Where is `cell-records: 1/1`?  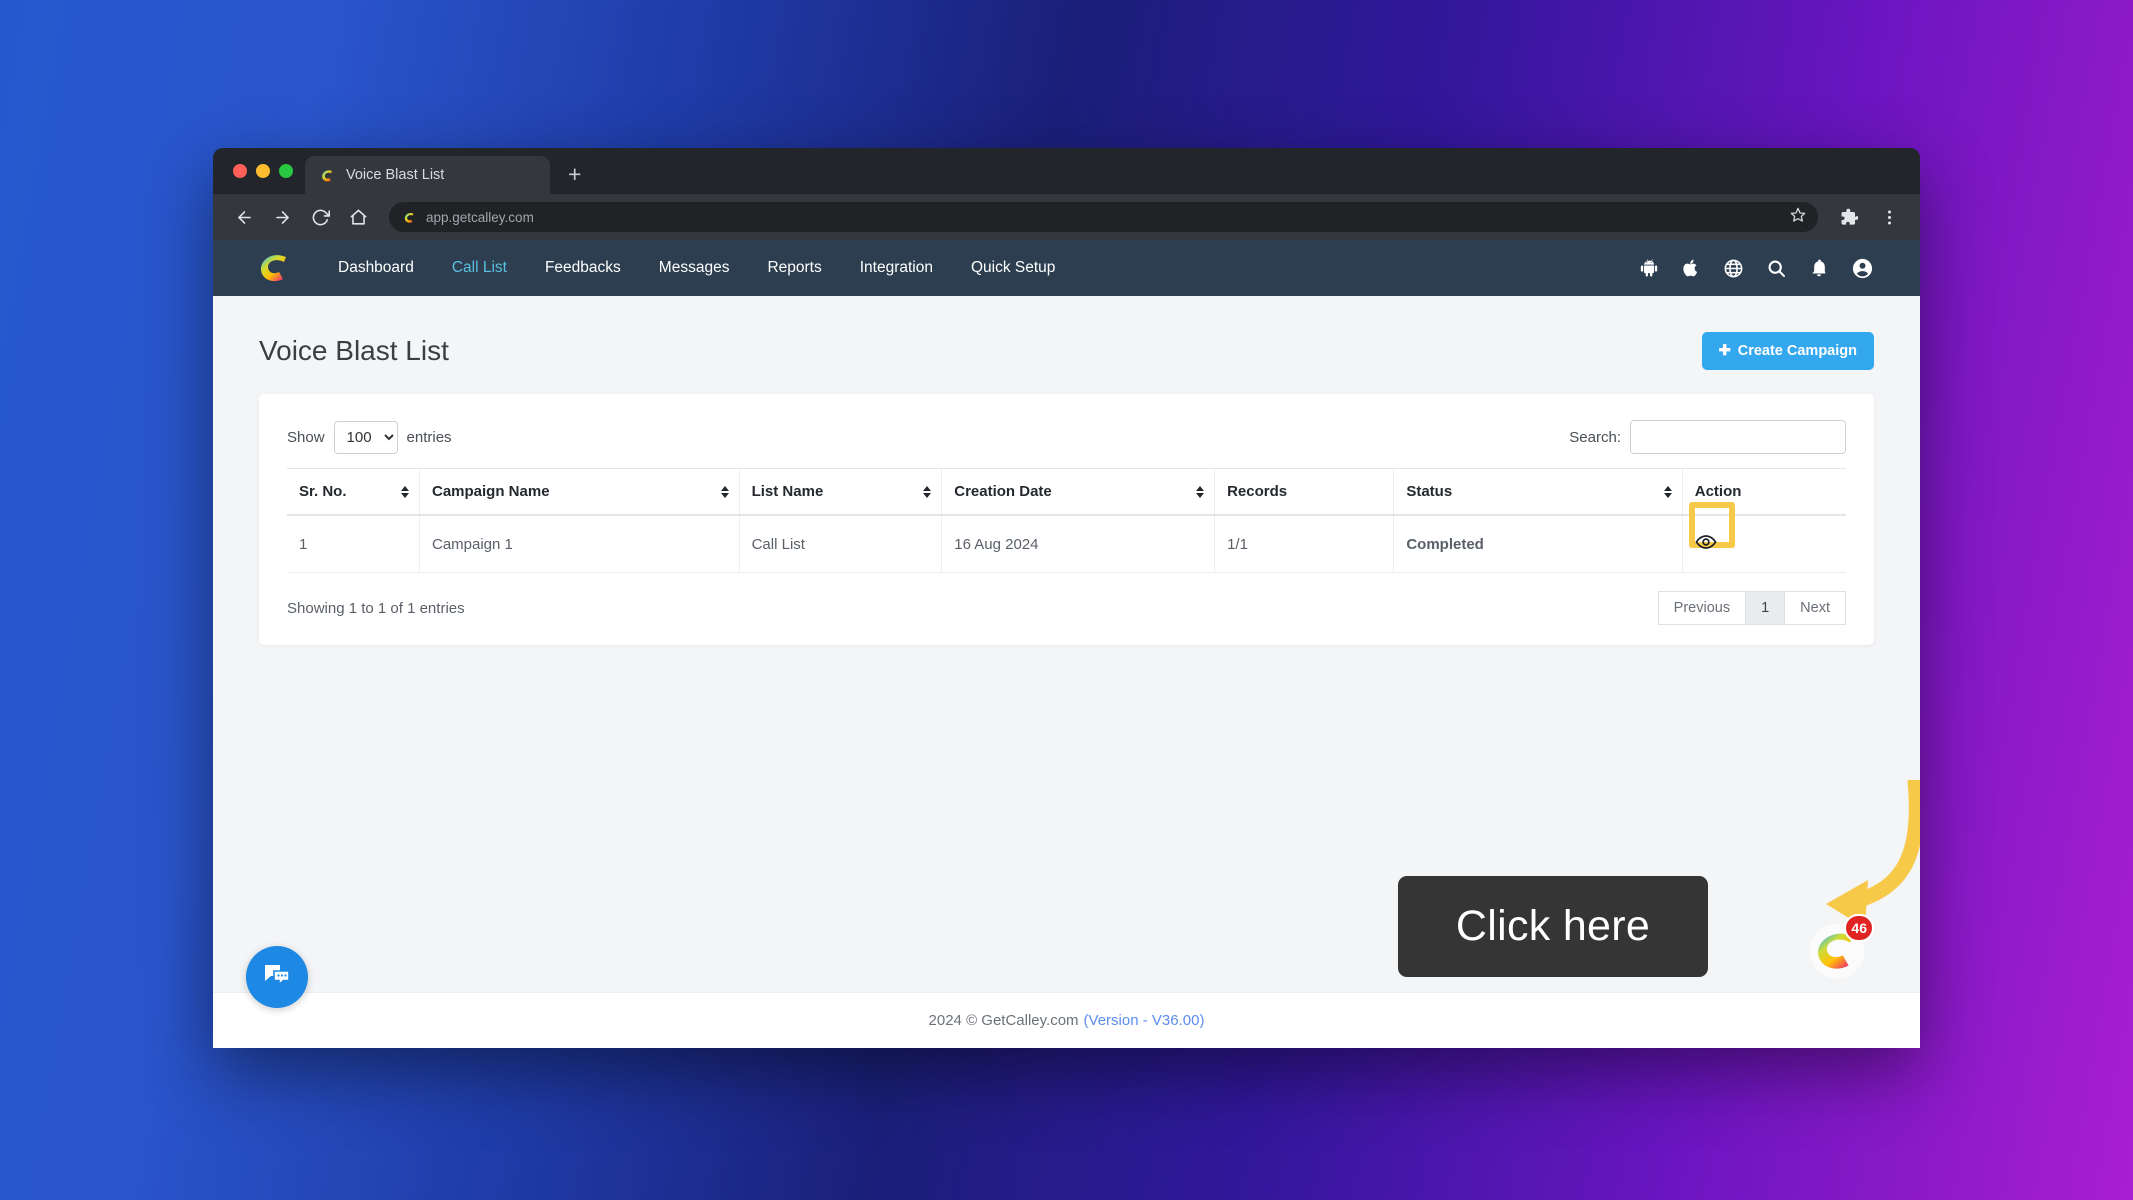 cell-records: 1/1 is located at coordinates (1304, 544).